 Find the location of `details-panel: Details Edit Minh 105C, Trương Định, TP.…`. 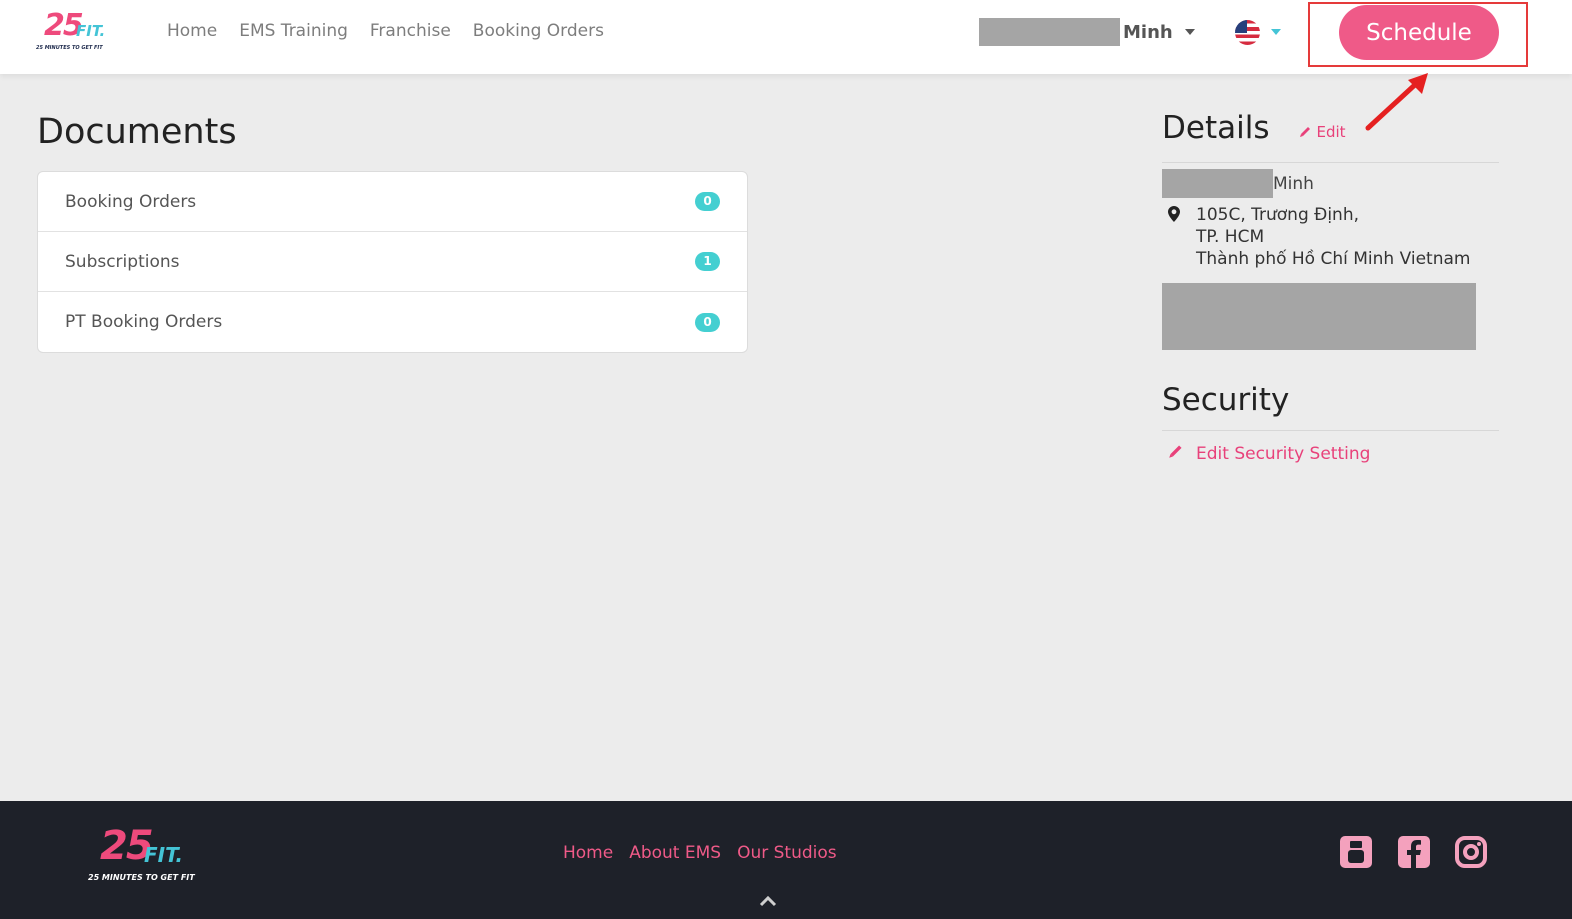

details-panel: Details Edit Minh 105C, Trương Định, TP.… is located at coordinates (1330, 287).